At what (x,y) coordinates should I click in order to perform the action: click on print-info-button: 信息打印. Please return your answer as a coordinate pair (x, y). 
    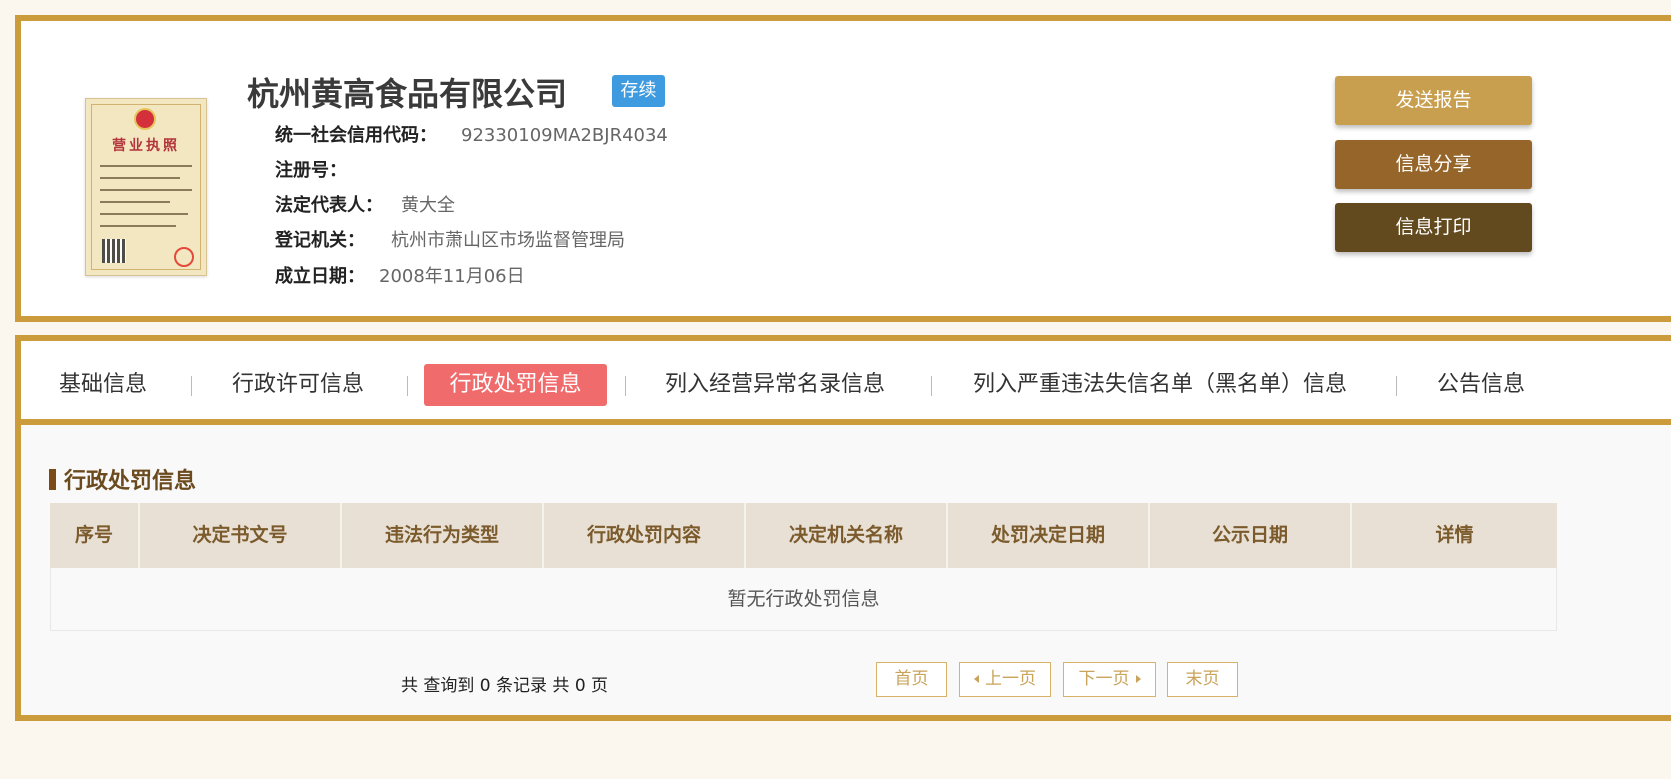
    Looking at the image, I should click on (1433, 227).